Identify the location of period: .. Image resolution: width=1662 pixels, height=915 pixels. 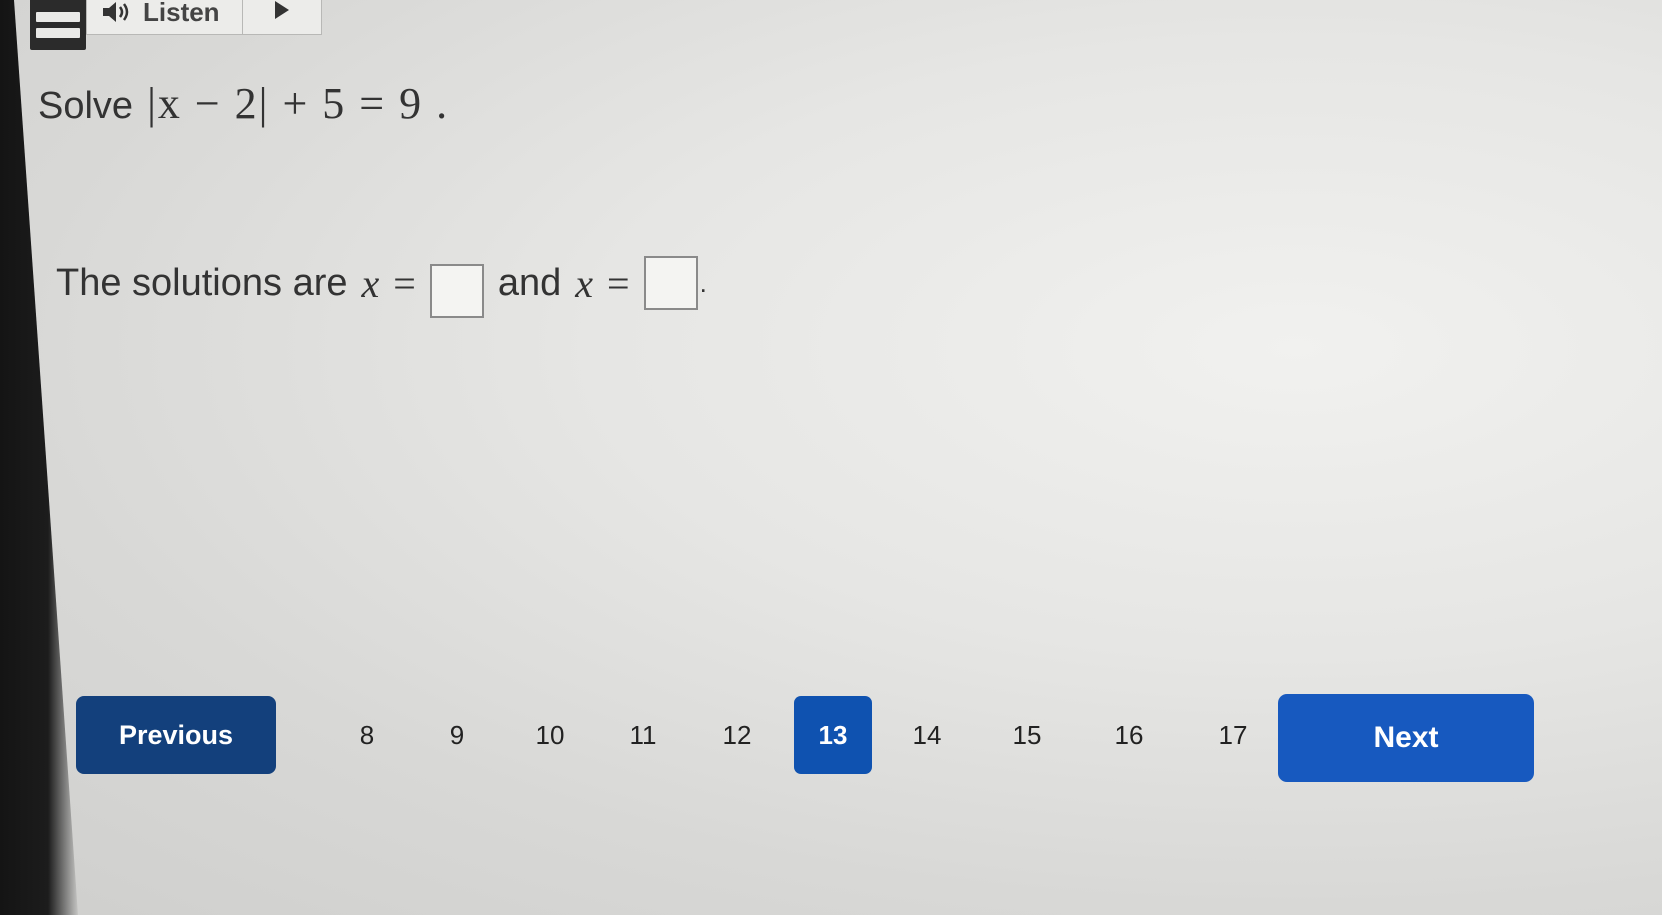
(703, 282).